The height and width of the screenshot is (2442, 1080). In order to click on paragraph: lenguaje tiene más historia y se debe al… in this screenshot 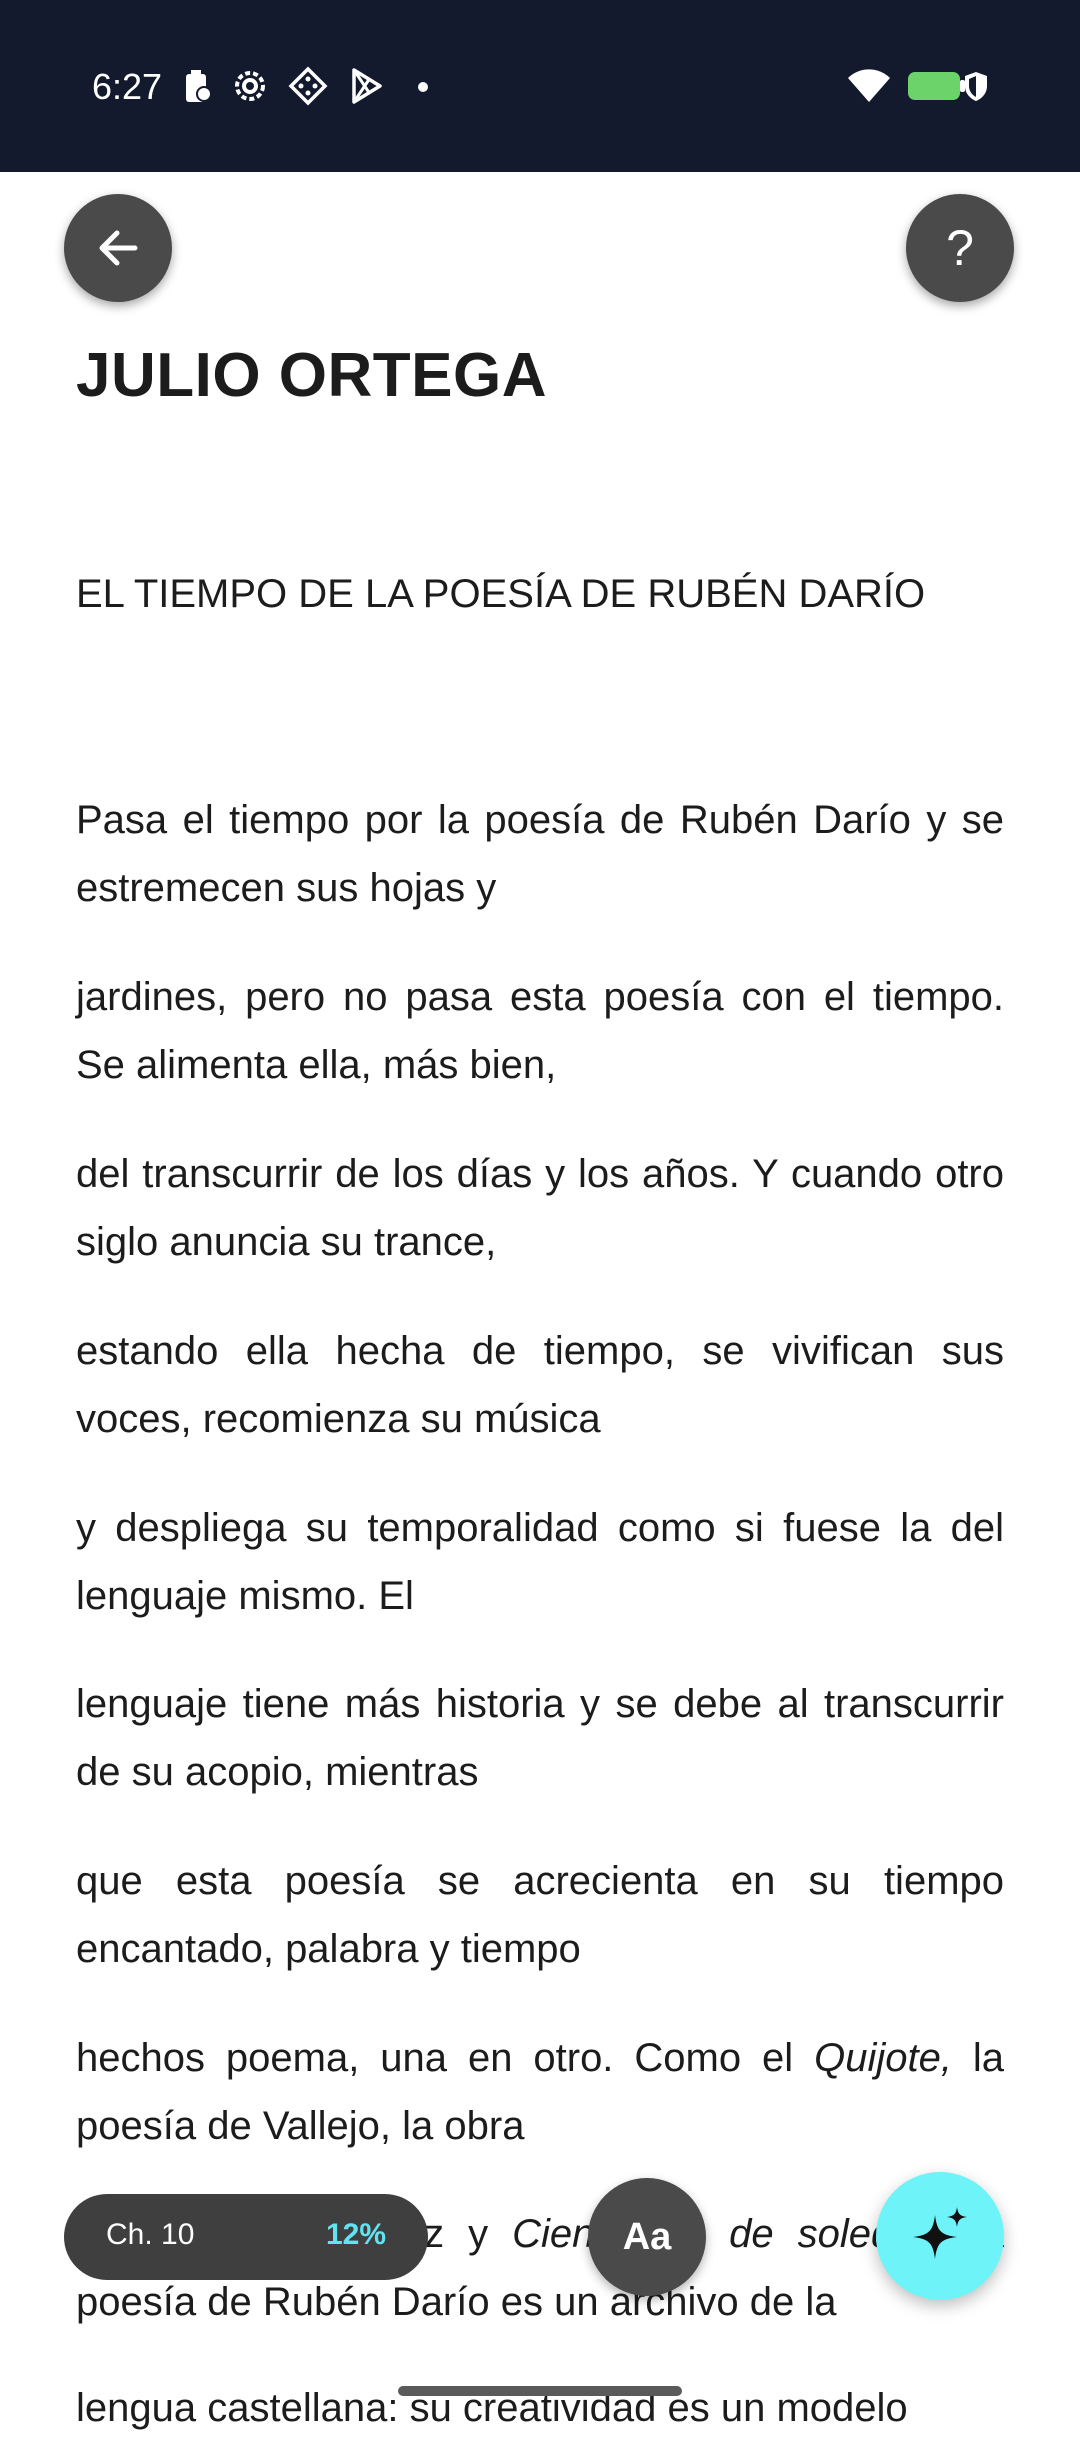, I will do `click(540, 1738)`.